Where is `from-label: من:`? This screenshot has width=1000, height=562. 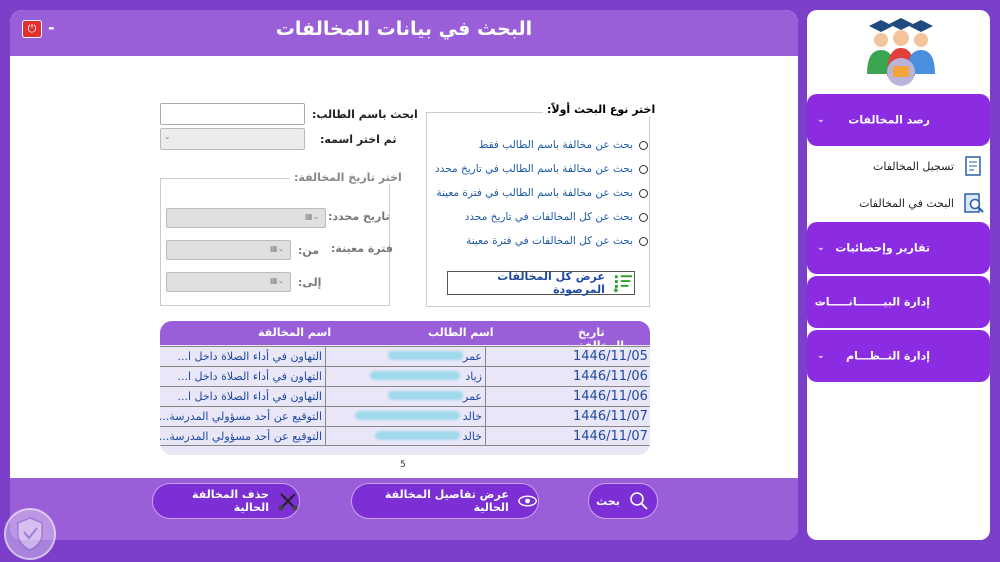 from-label: من: is located at coordinates (309, 250).